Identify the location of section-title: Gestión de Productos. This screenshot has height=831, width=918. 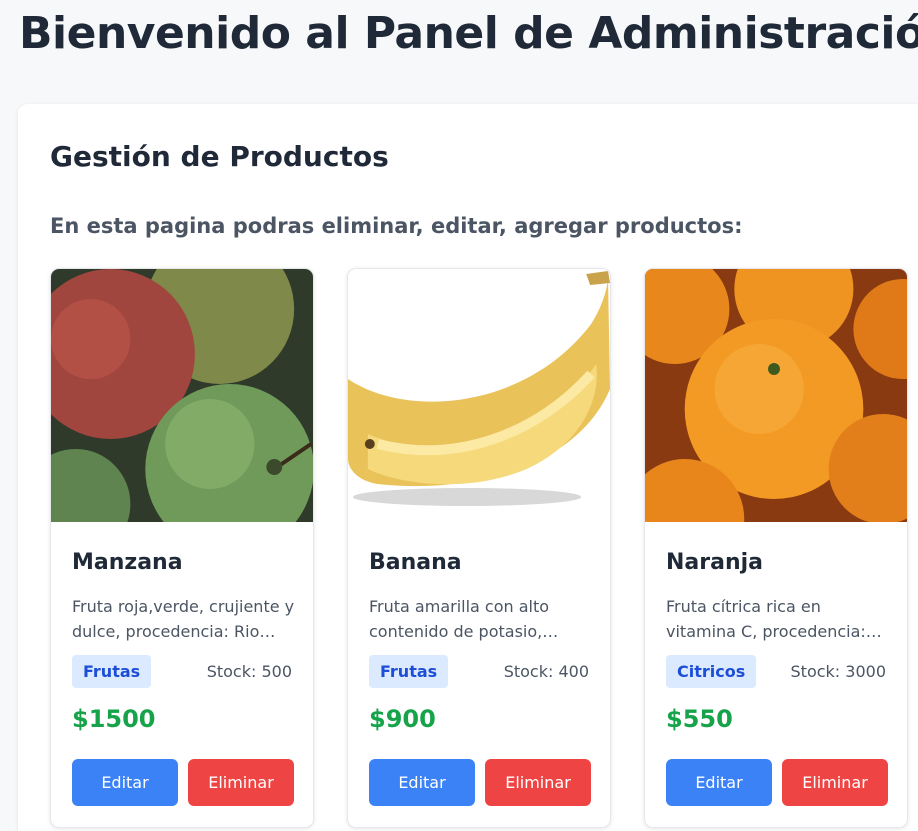
(219, 156).